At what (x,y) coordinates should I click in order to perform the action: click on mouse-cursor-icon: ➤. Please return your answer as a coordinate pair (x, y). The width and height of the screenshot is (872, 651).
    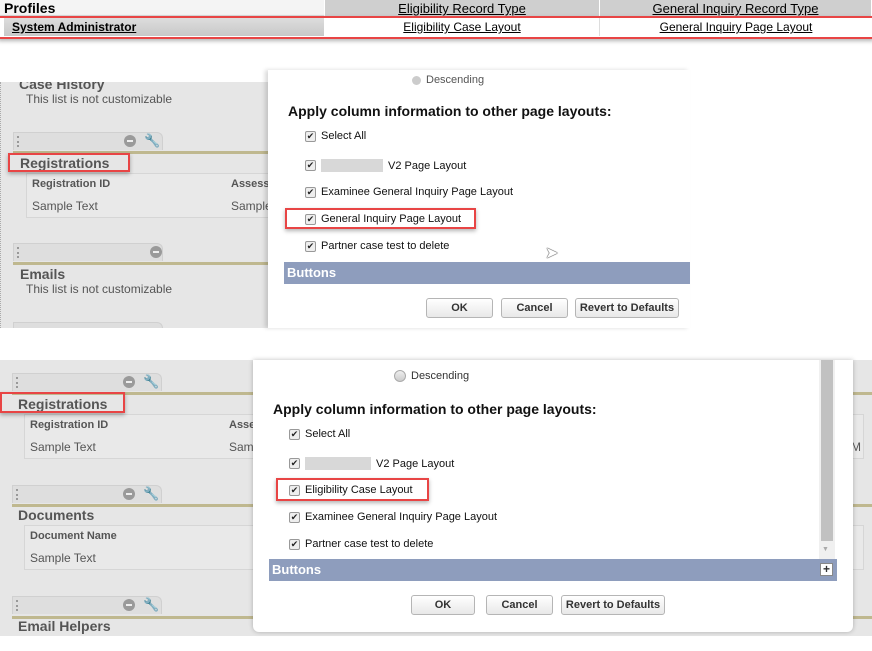
    Looking at the image, I should click on (552, 253).